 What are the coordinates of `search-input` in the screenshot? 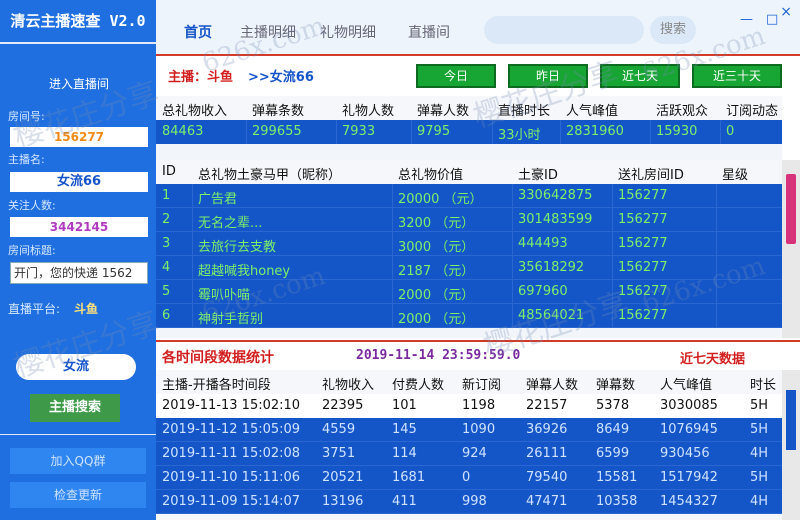 It's located at (564, 30).